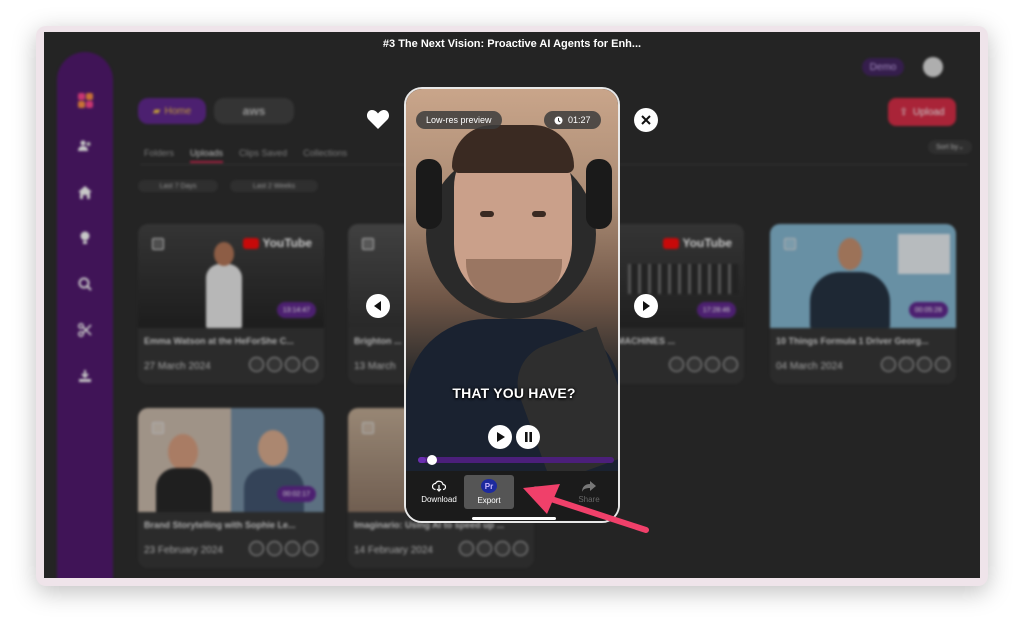 Image resolution: width=1024 pixels, height=635 pixels. I want to click on home-icon, so click(85, 192).